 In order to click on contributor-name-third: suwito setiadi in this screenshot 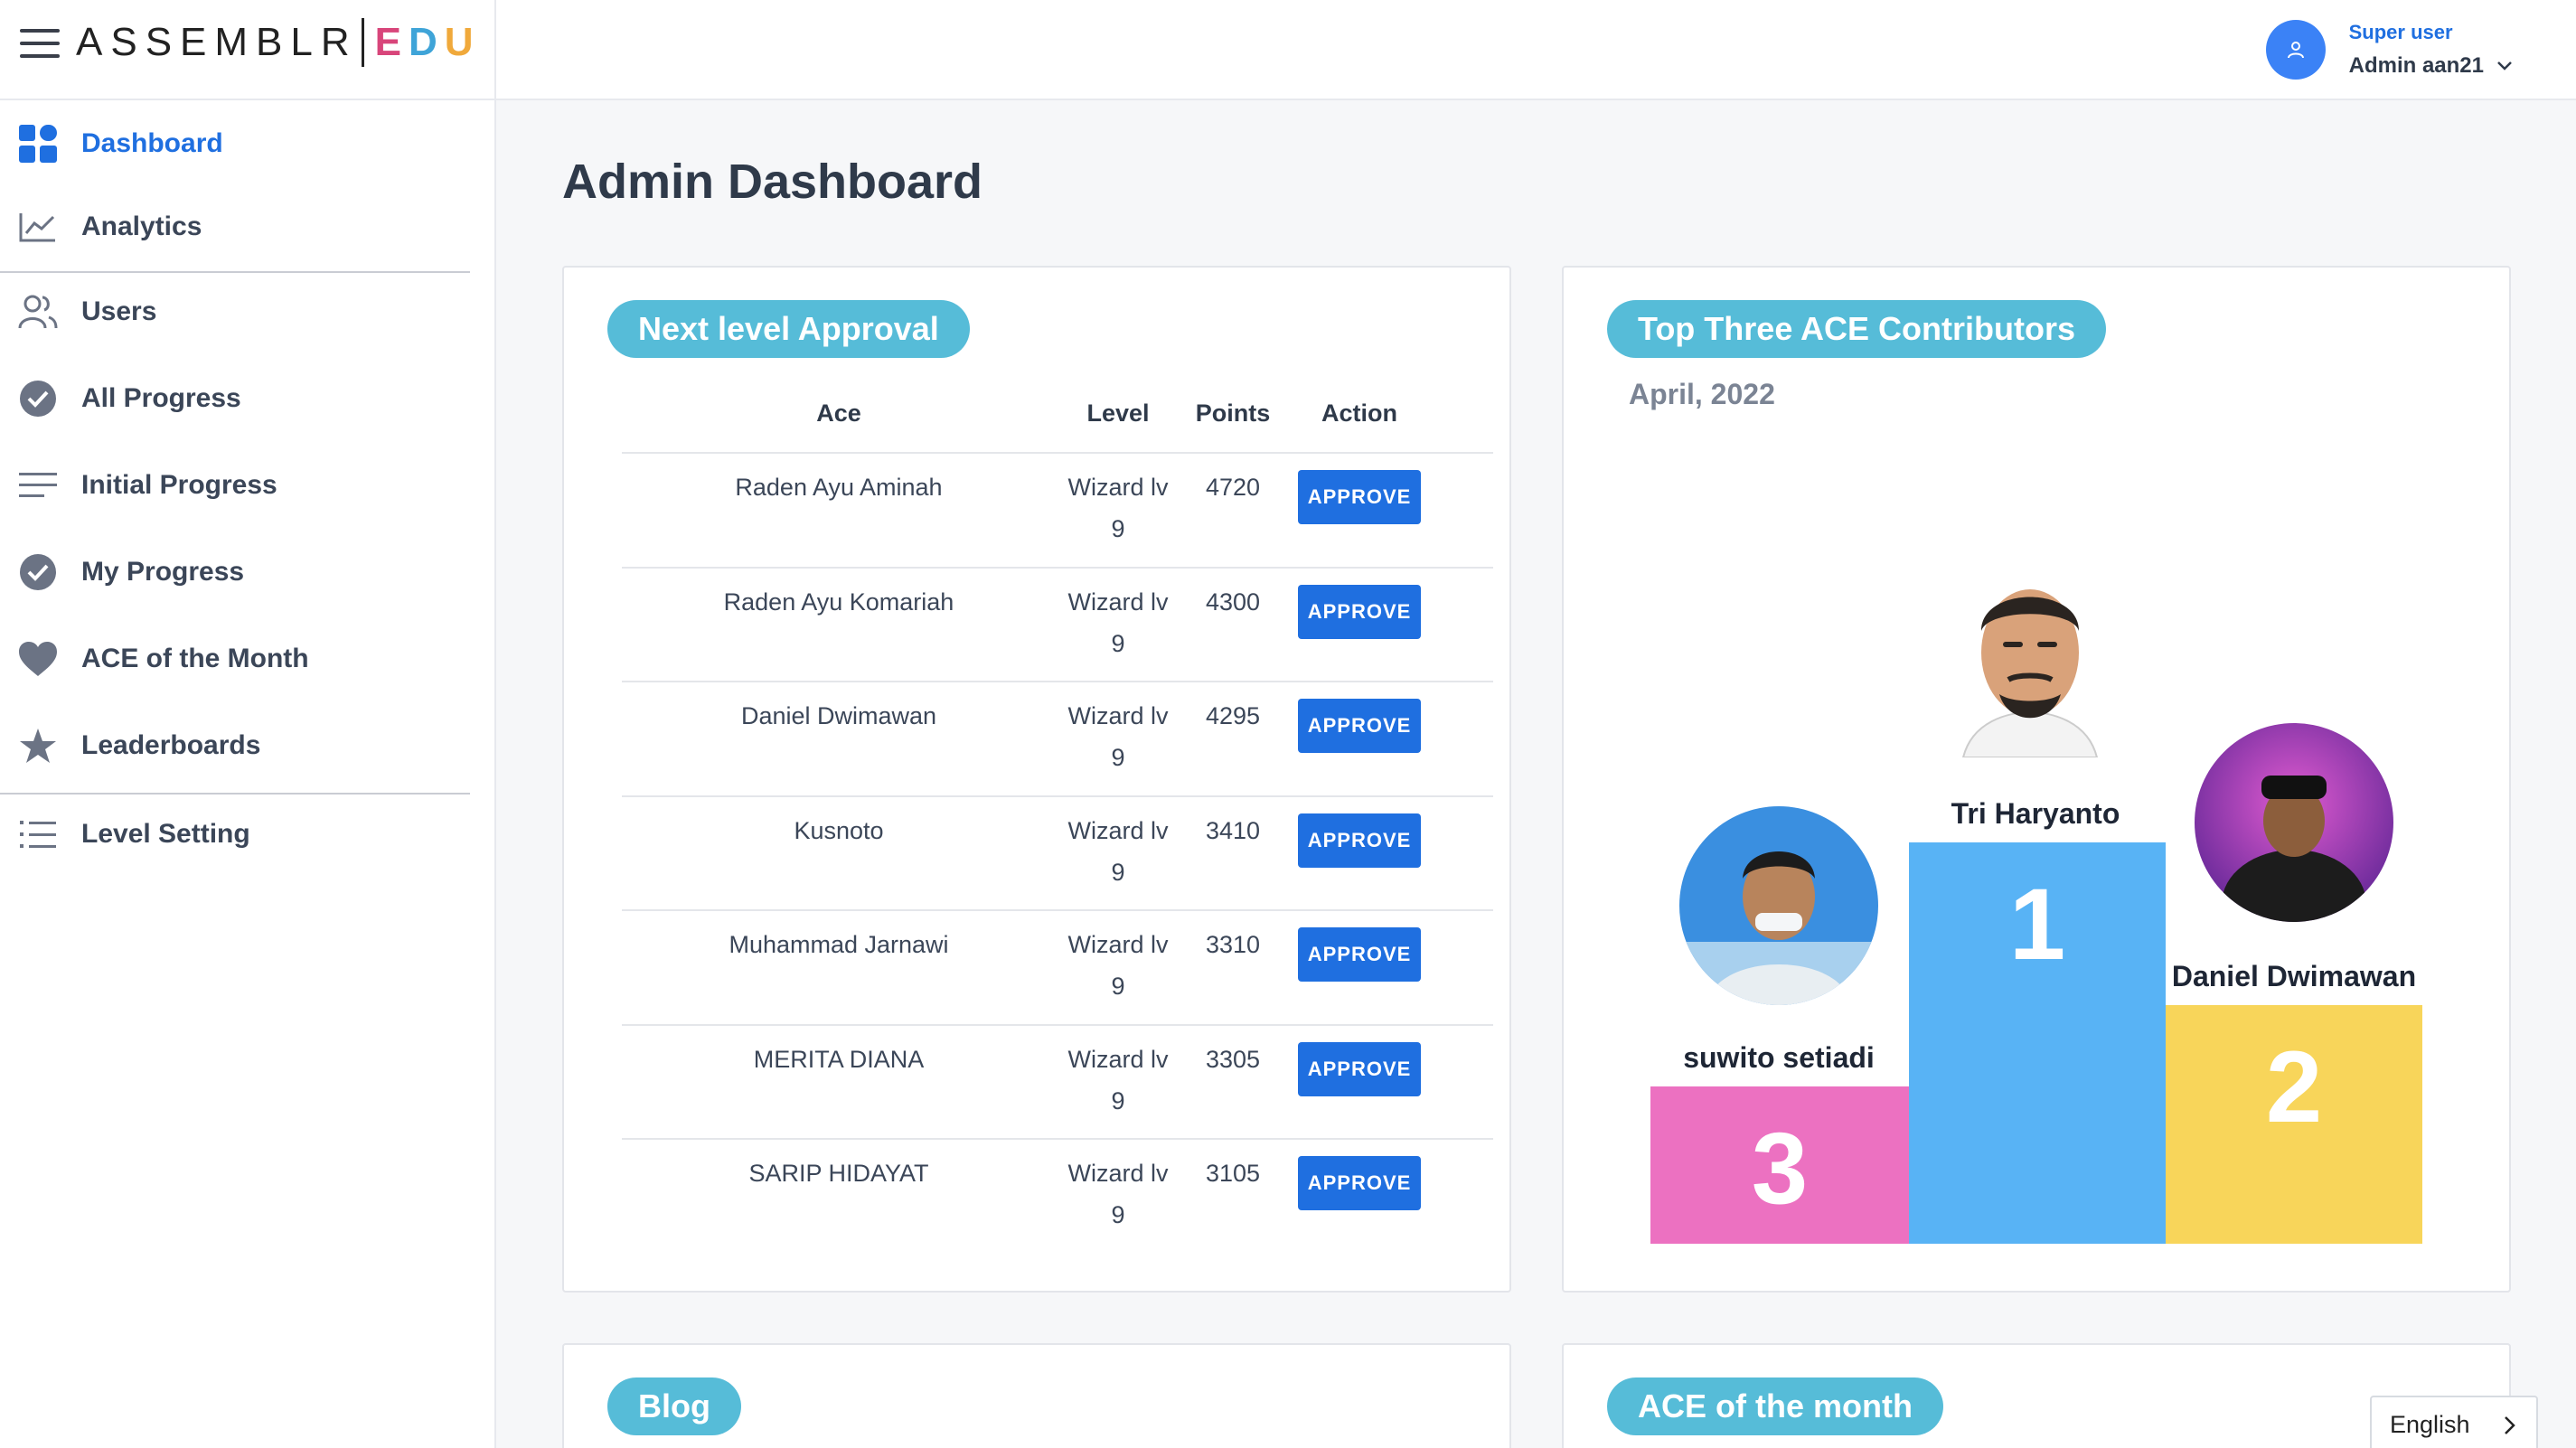, I will do `click(1779, 1057)`.